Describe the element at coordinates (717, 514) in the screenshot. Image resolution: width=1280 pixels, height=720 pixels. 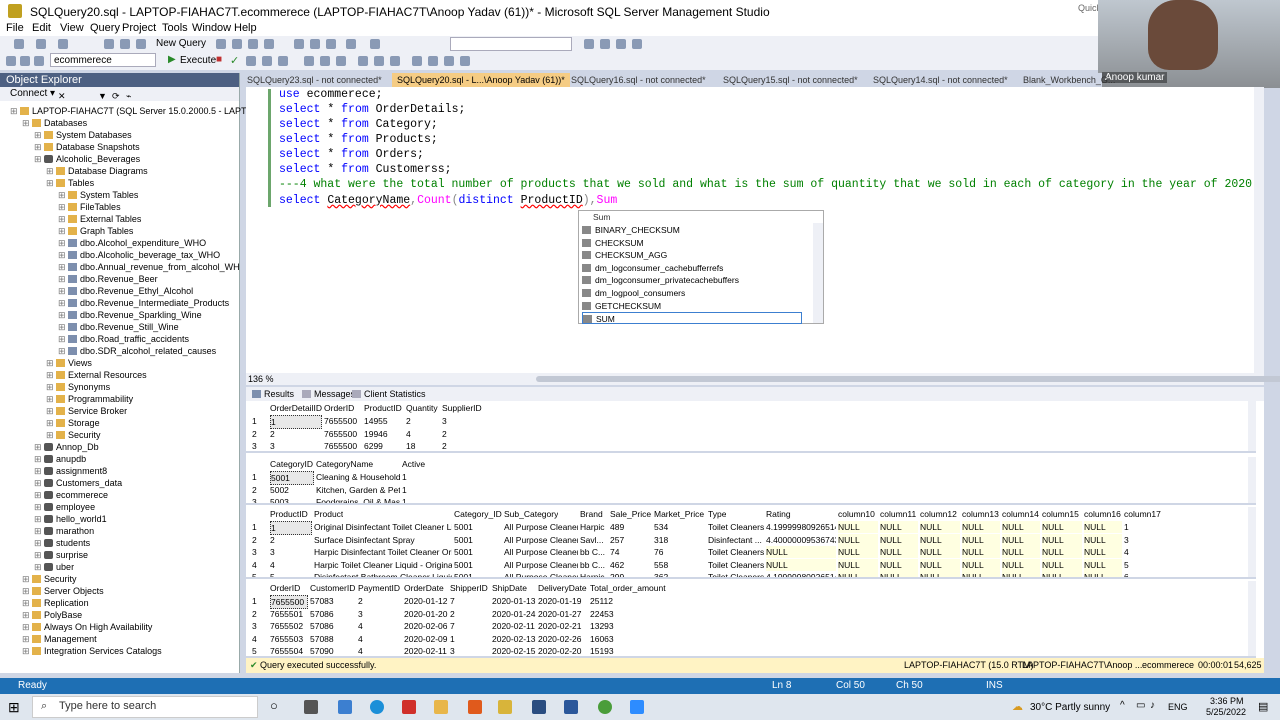
I see `column-header: Type` at that location.